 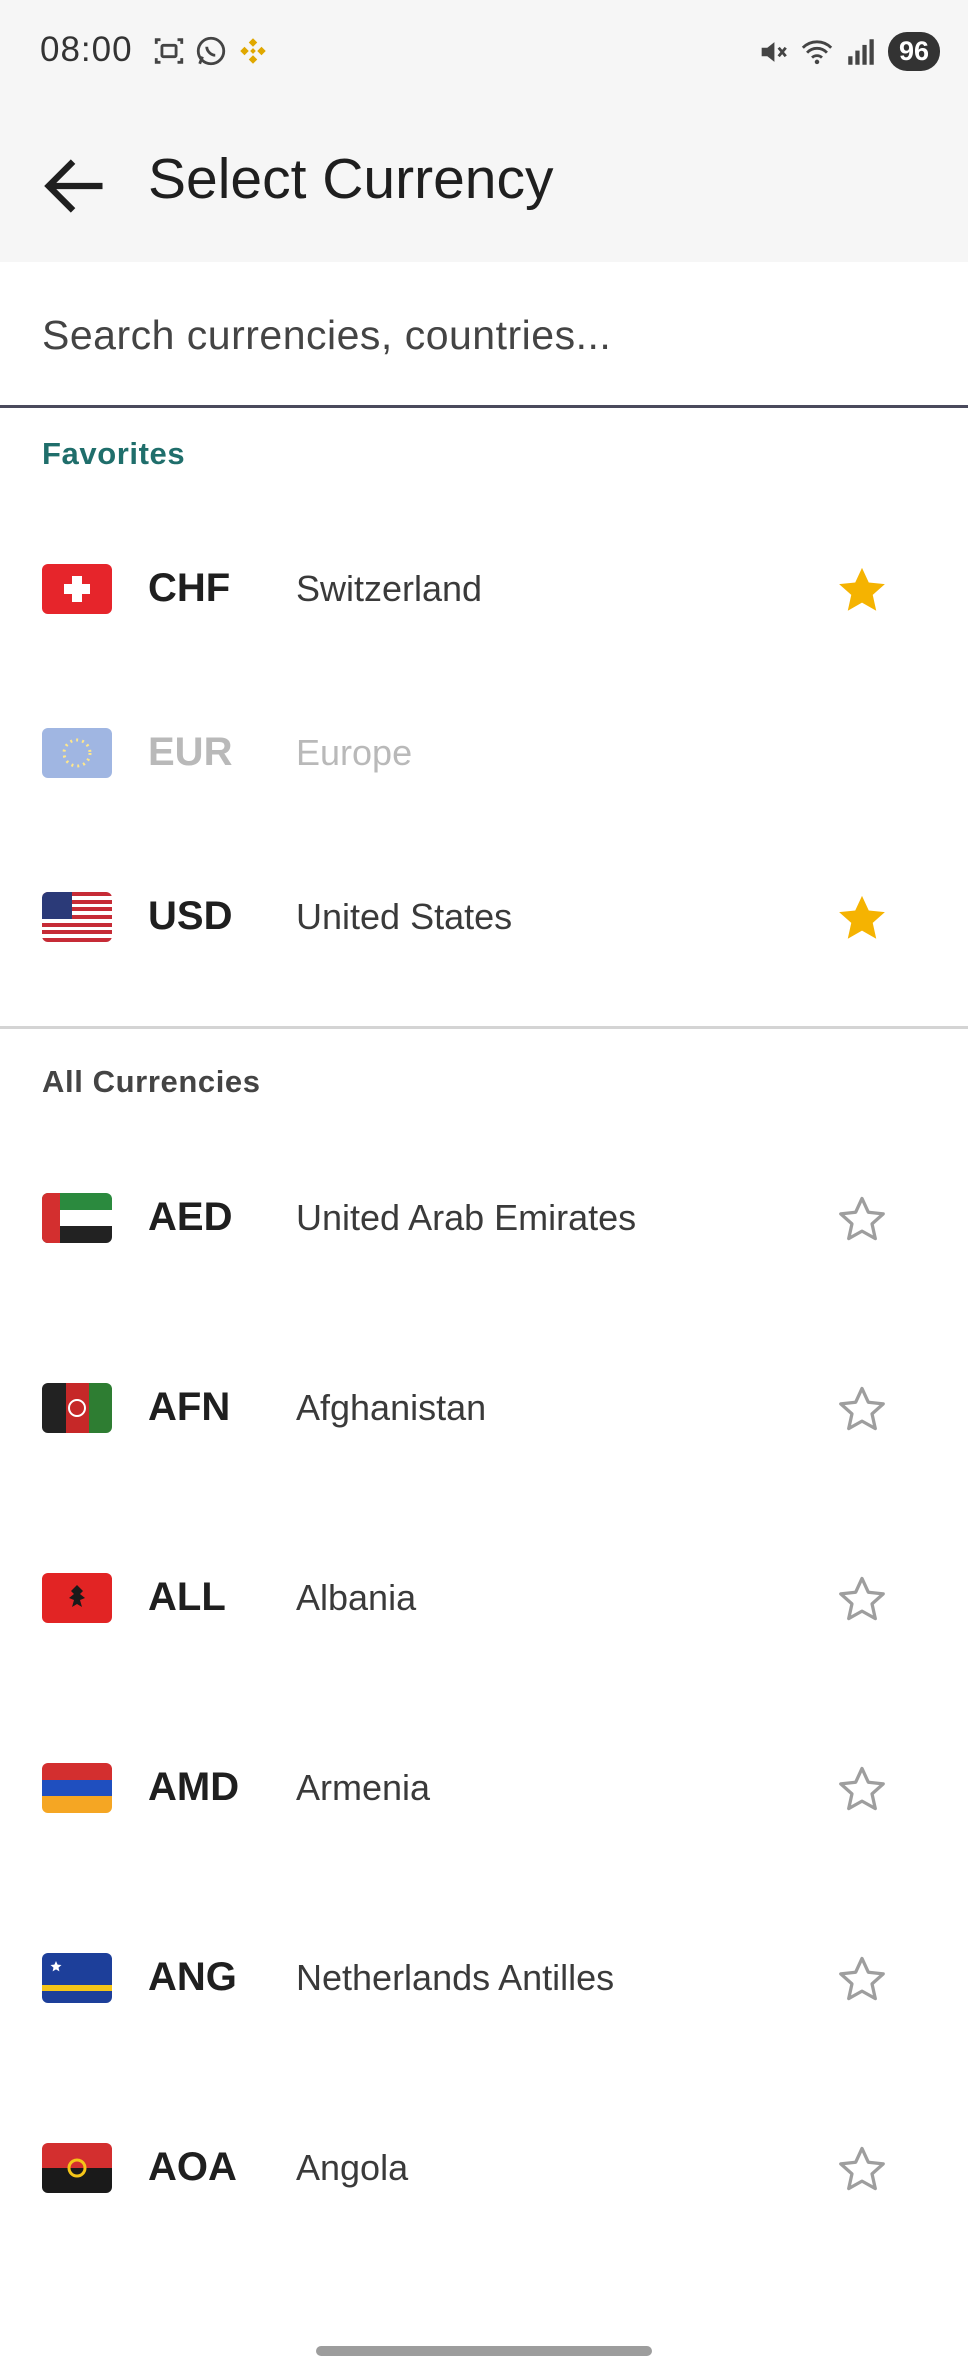 What do you see at coordinates (861, 51) in the screenshot?
I see `signal-icon` at bounding box center [861, 51].